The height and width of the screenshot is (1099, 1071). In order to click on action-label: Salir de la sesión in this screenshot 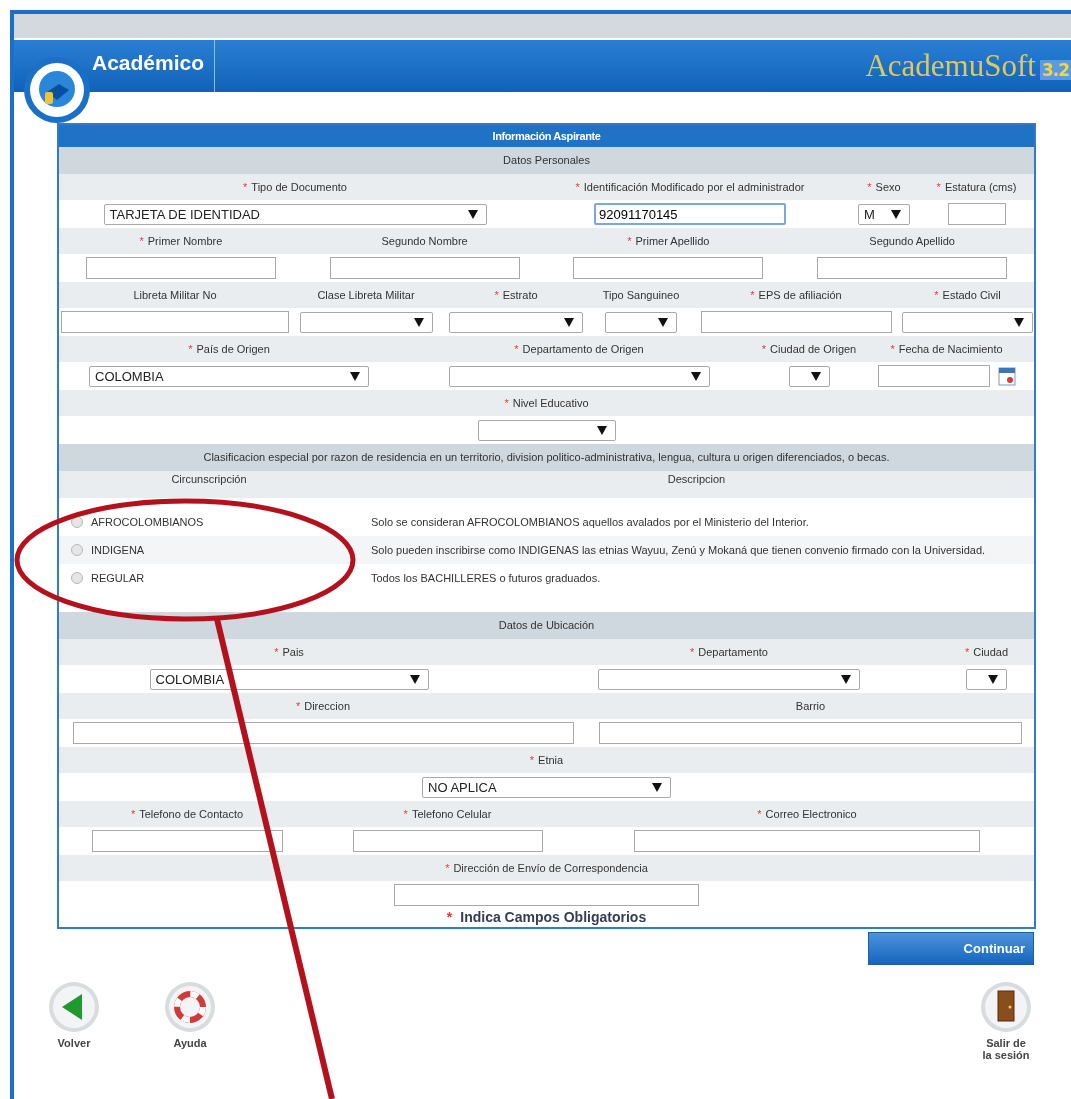, I will do `click(1006, 1049)`.